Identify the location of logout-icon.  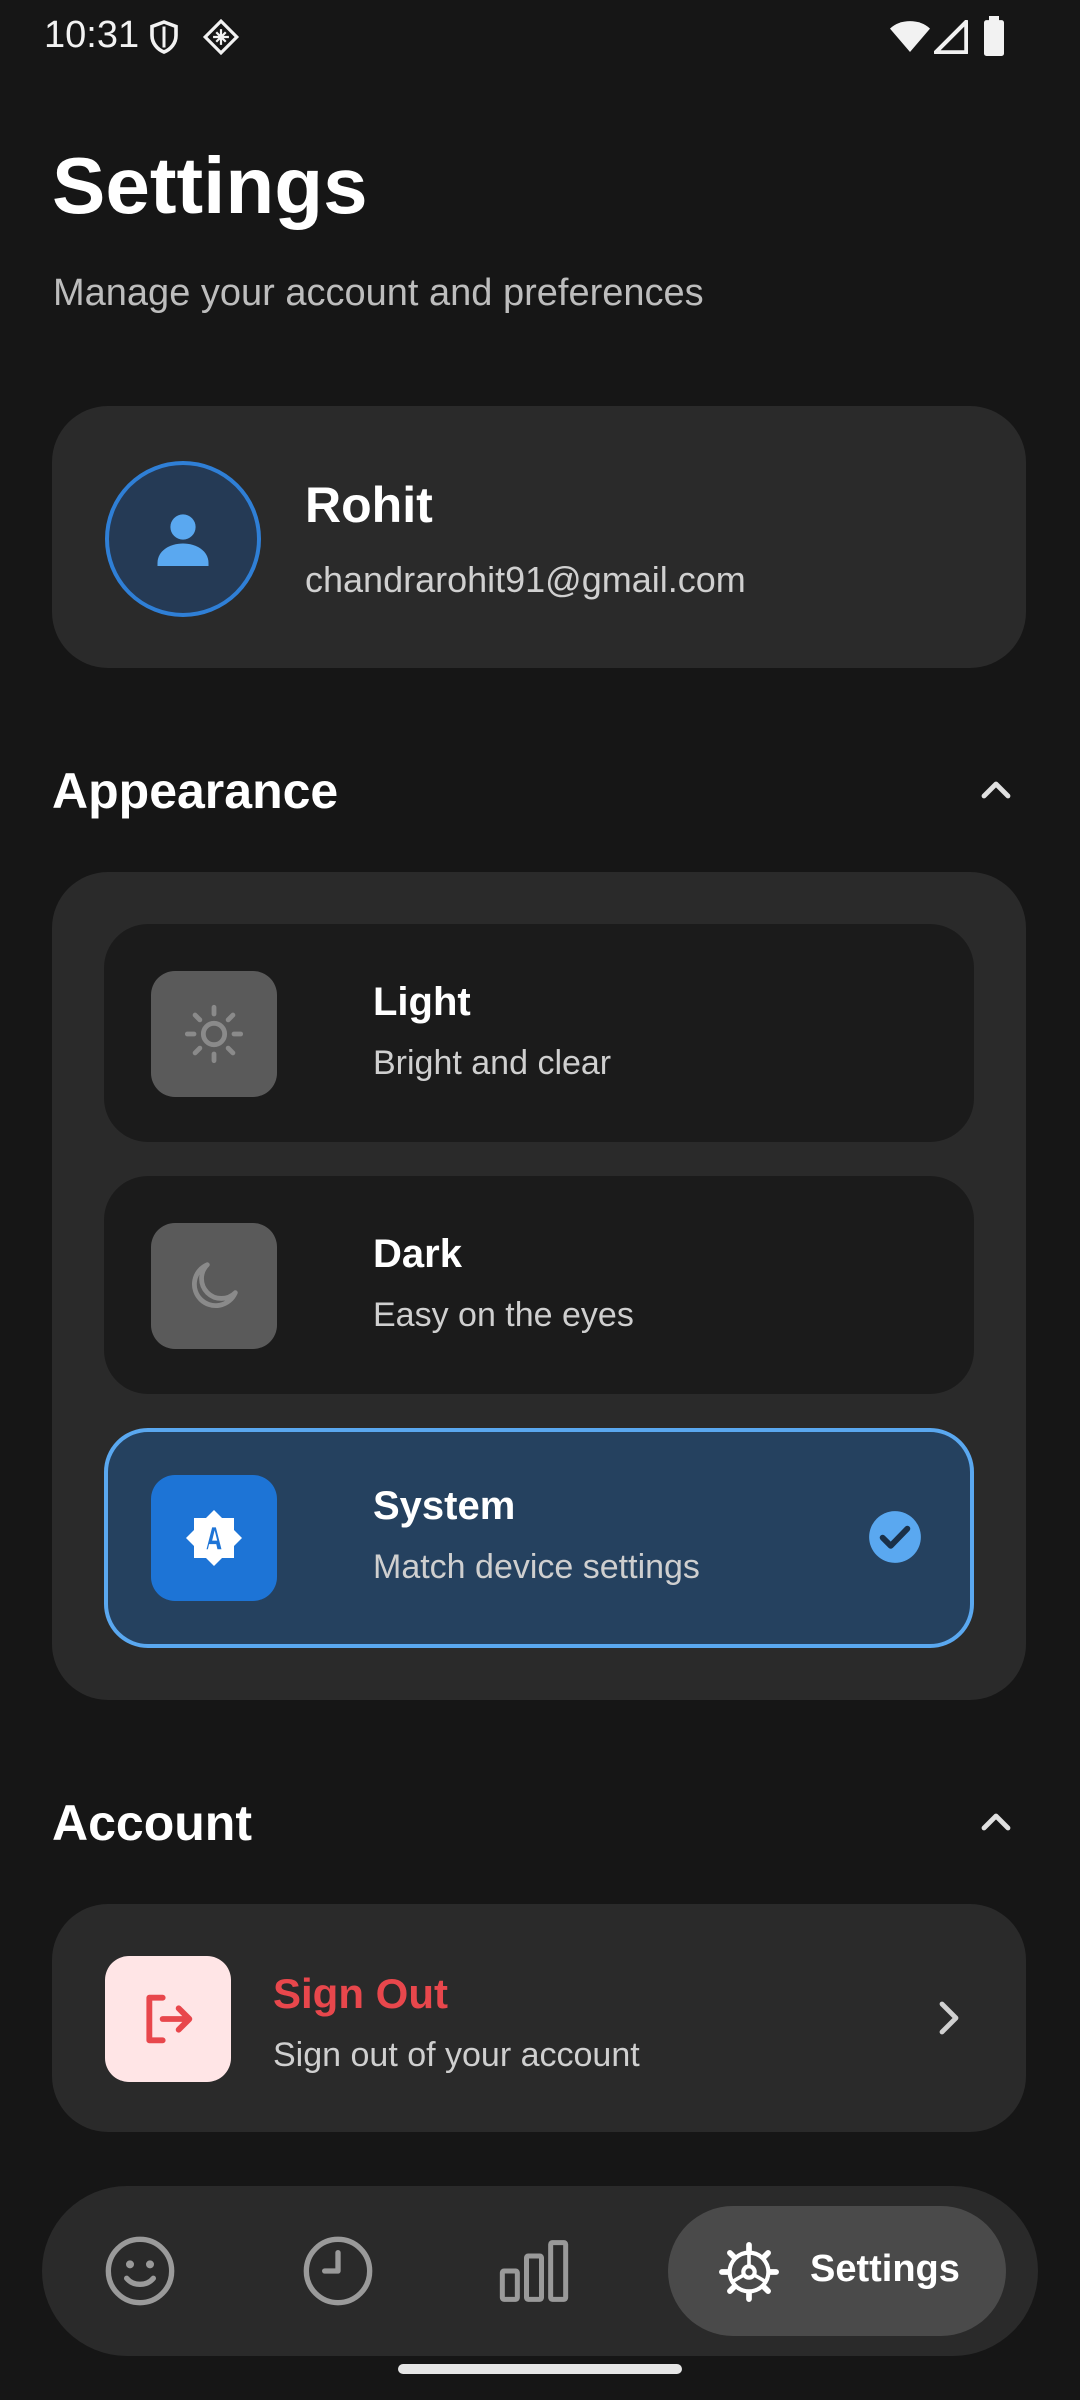
(169, 2019).